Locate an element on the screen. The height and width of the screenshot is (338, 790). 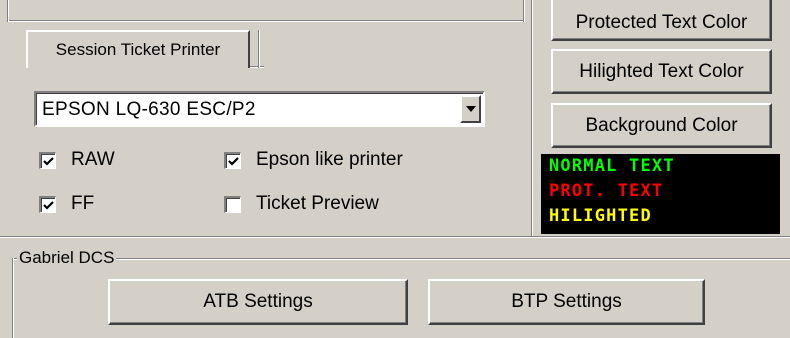
atb-settings-button: ATB Settings is located at coordinates (258, 302).